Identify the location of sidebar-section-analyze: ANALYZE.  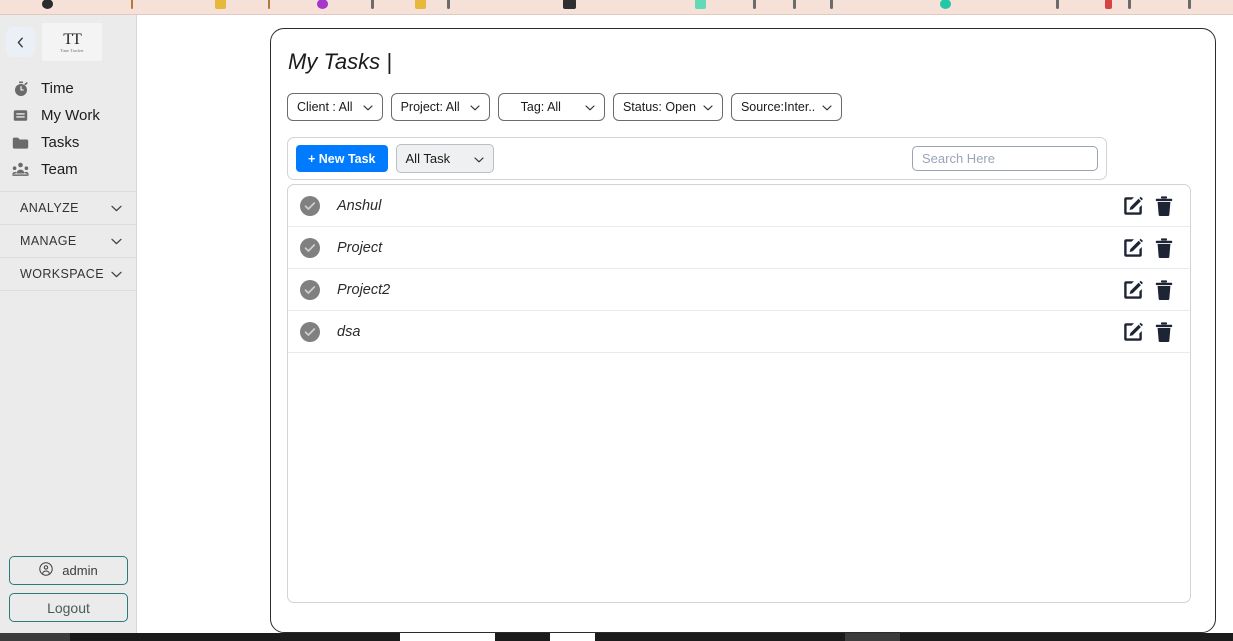
(68, 207).